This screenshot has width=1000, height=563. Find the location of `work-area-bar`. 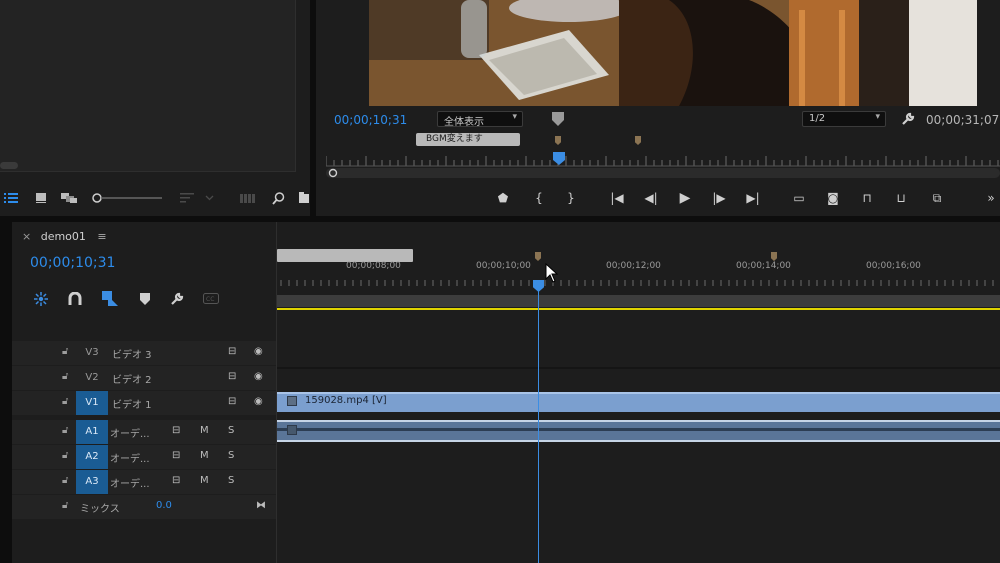

work-area-bar is located at coordinates (638, 309).